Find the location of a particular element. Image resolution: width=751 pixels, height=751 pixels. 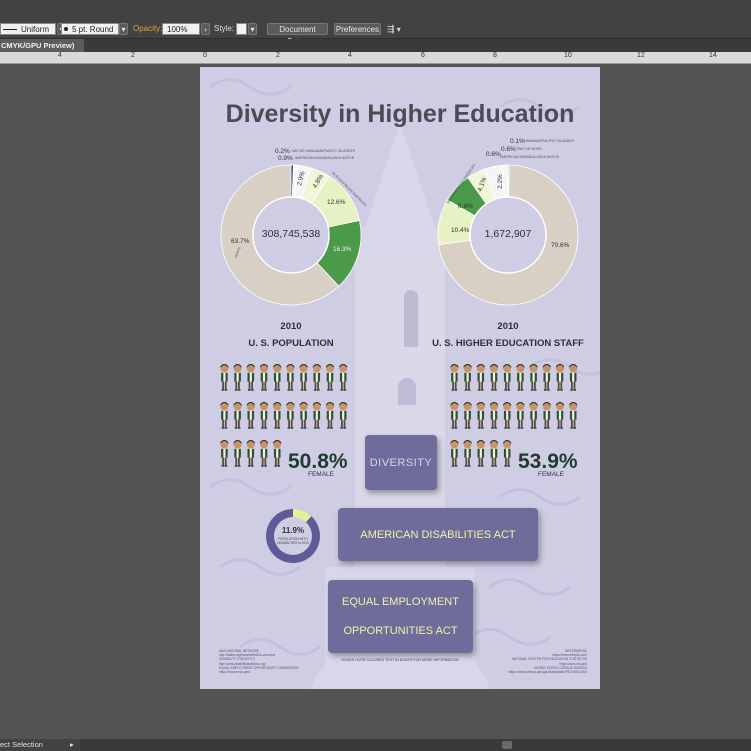

left-center-value: 308,745,538 is located at coordinates (291, 234).